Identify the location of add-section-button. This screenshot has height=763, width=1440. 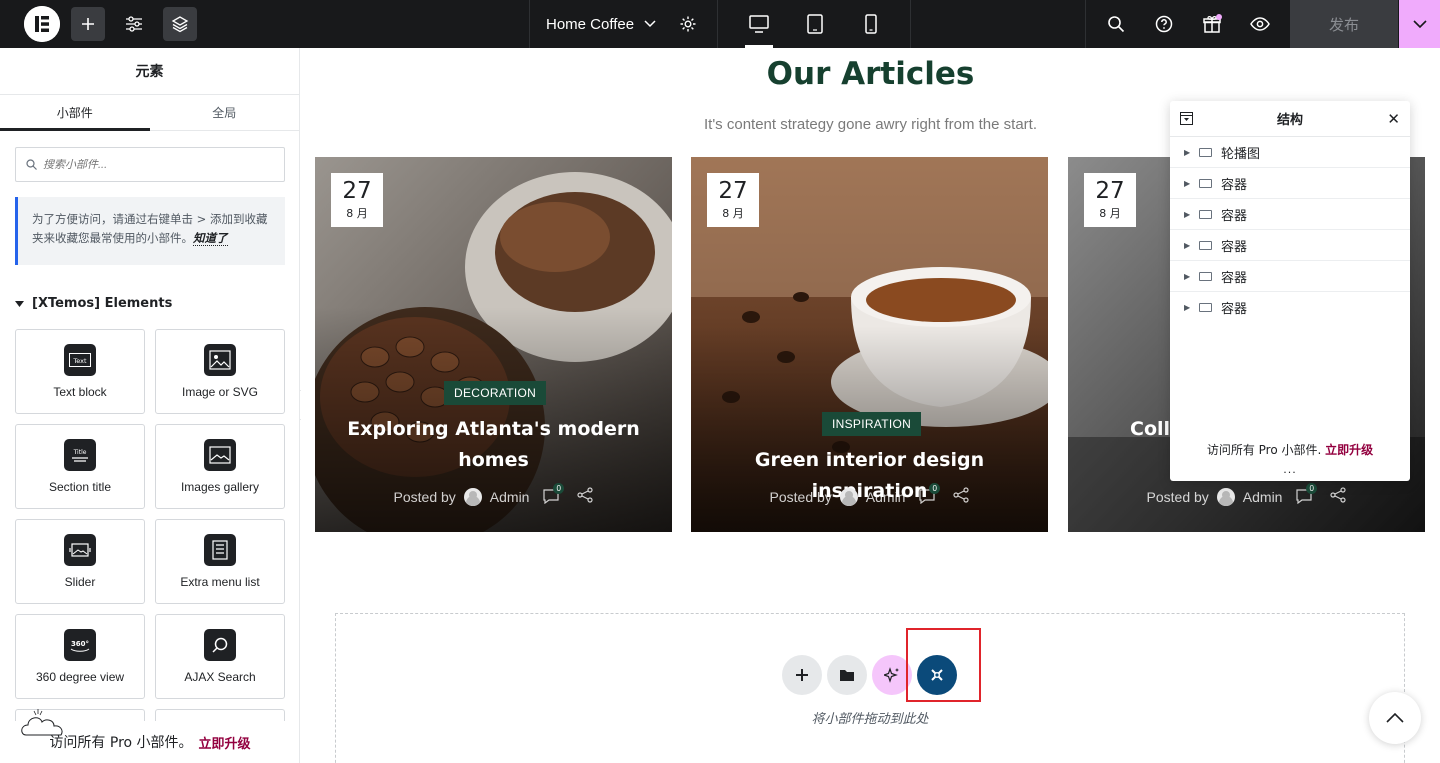
(802, 675).